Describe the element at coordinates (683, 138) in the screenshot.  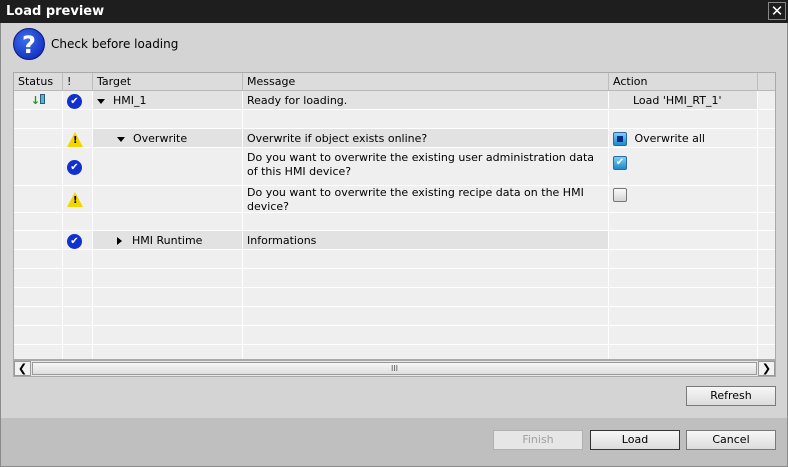
I see `overwrite-all-cell: Overwrite all` at that location.